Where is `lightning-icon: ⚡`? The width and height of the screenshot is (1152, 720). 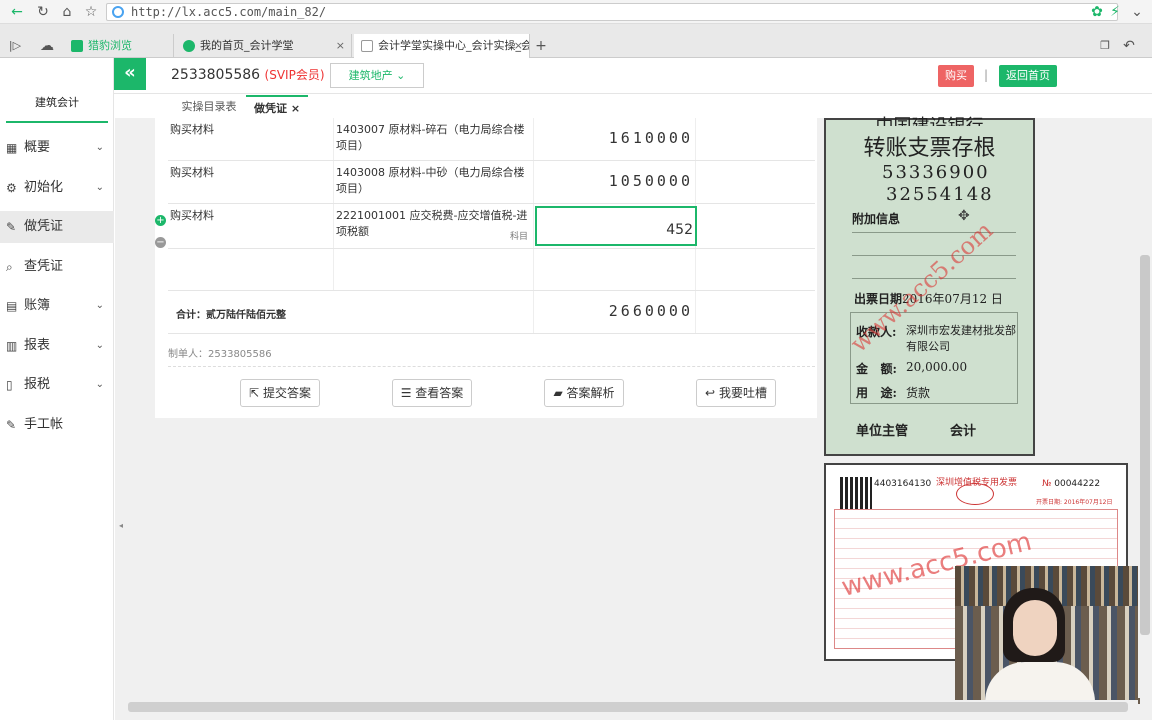
lightning-icon: ⚡ is located at coordinates (1115, 12).